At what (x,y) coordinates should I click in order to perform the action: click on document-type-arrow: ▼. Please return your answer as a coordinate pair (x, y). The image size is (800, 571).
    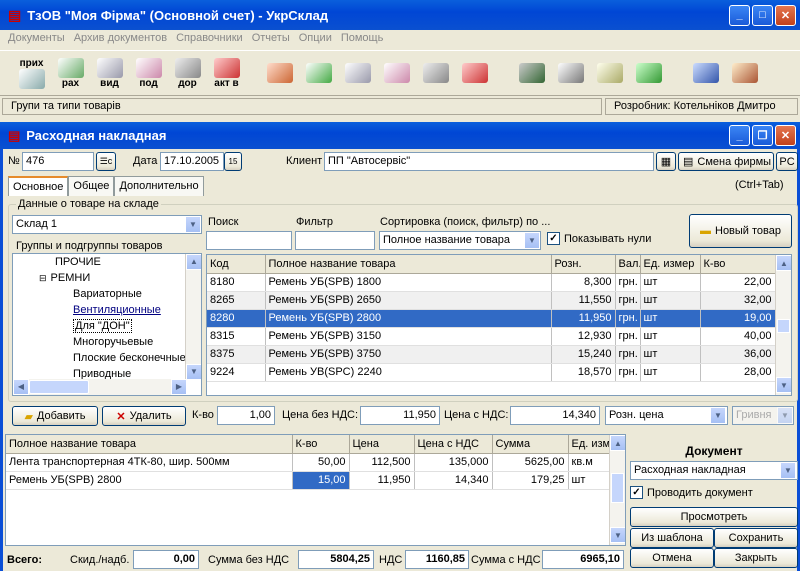
    Looking at the image, I should click on (788, 470).